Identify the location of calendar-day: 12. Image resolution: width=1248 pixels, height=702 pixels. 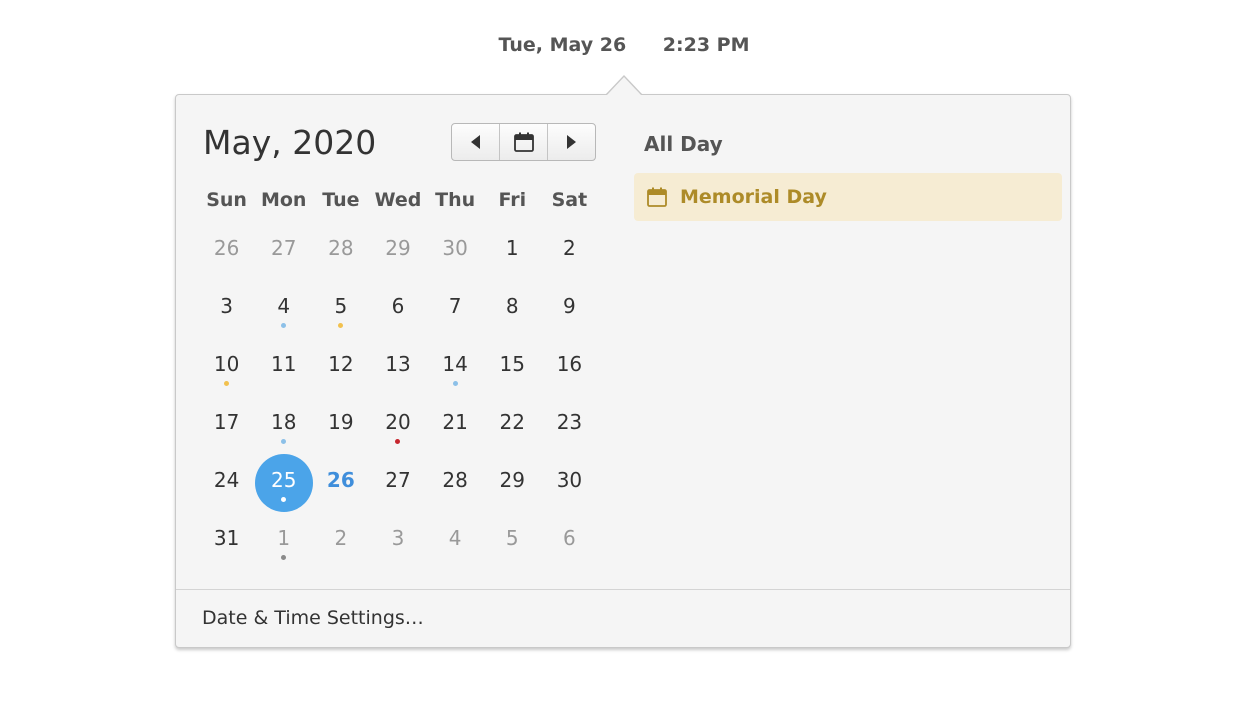
(340, 364).